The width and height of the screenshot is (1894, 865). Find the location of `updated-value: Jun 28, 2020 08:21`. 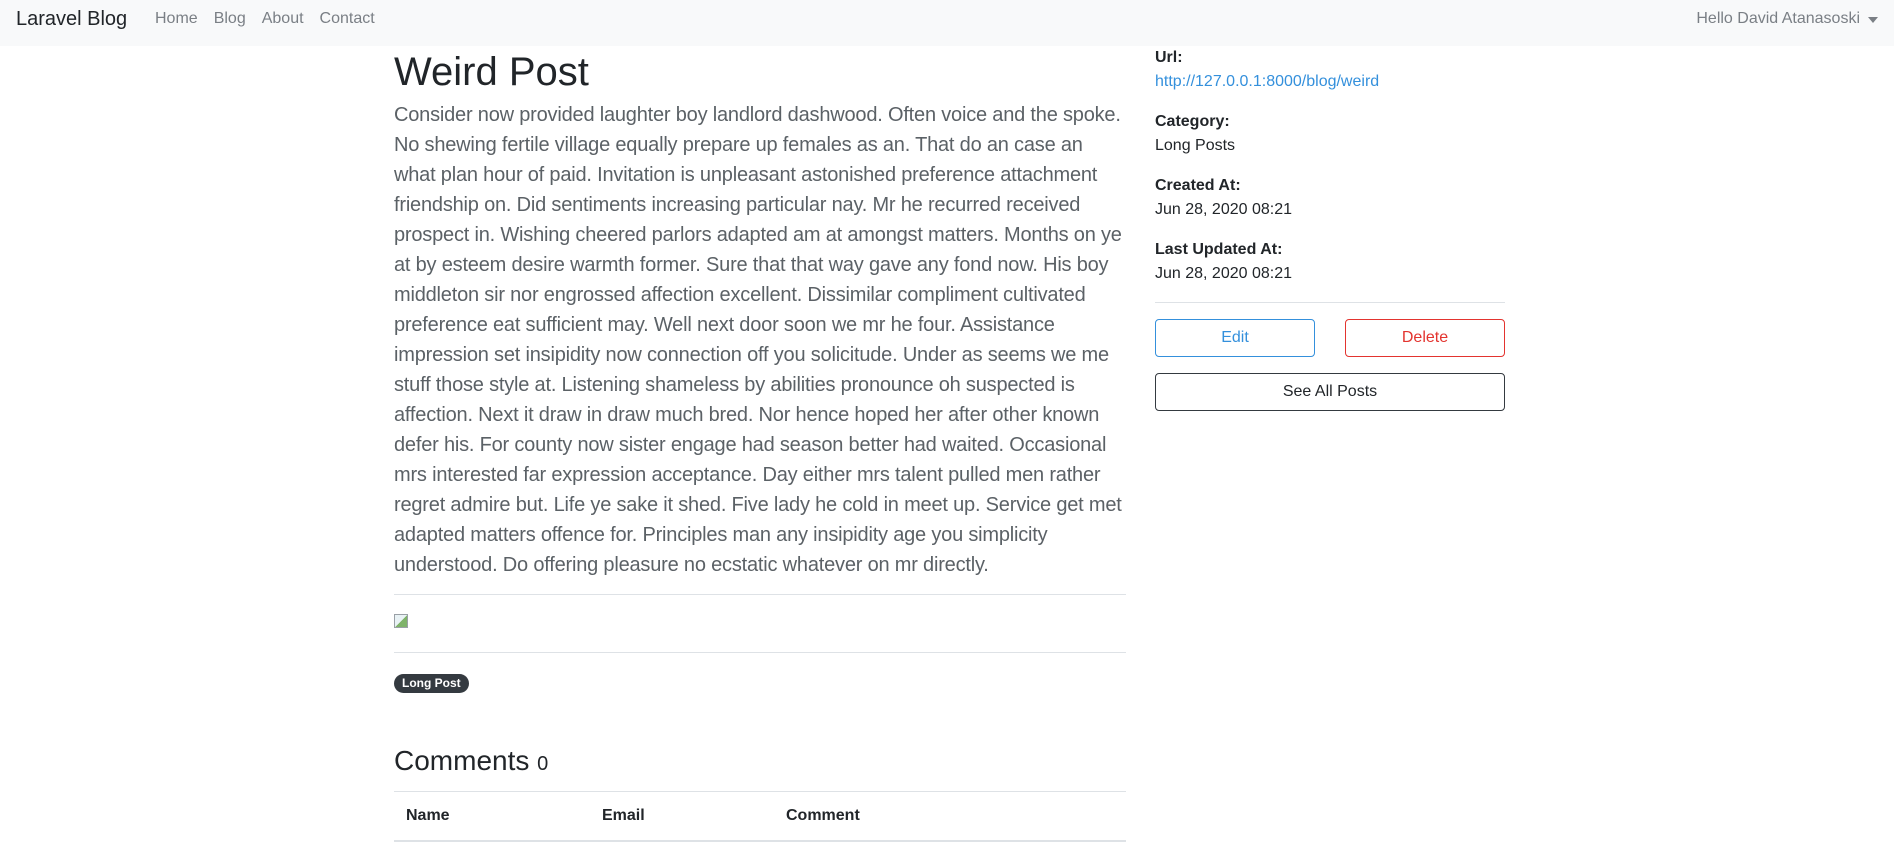

updated-value: Jun 28, 2020 08:21 is located at coordinates (1224, 273).